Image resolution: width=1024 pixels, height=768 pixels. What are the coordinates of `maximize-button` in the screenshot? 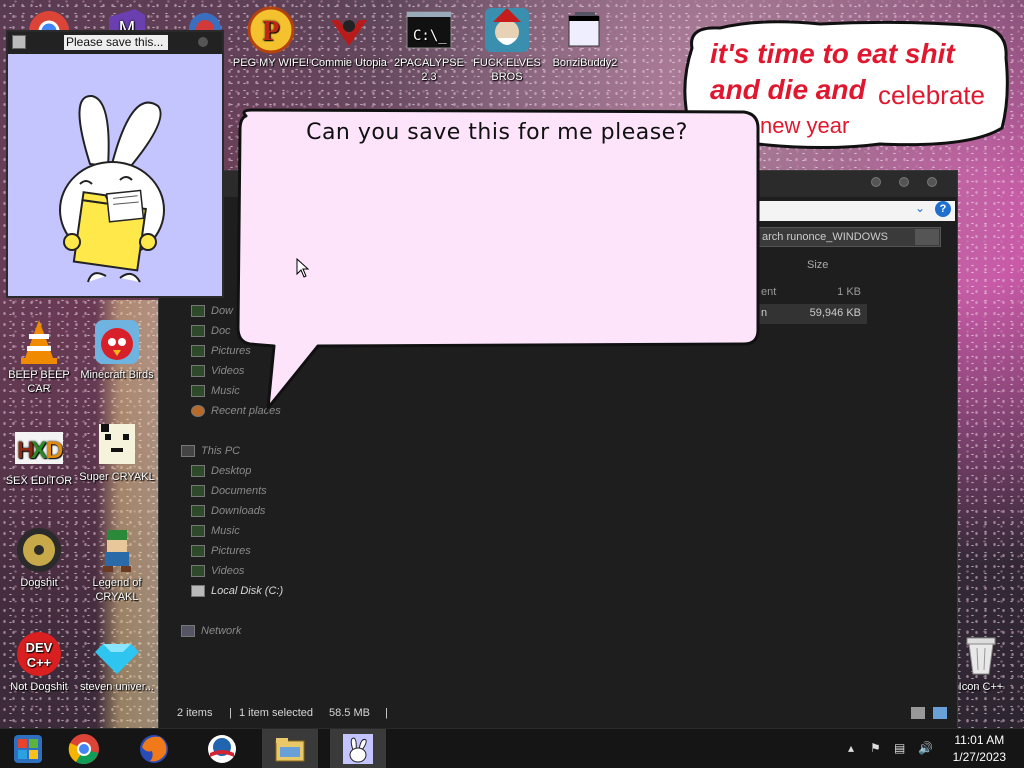 It's located at (904, 182).